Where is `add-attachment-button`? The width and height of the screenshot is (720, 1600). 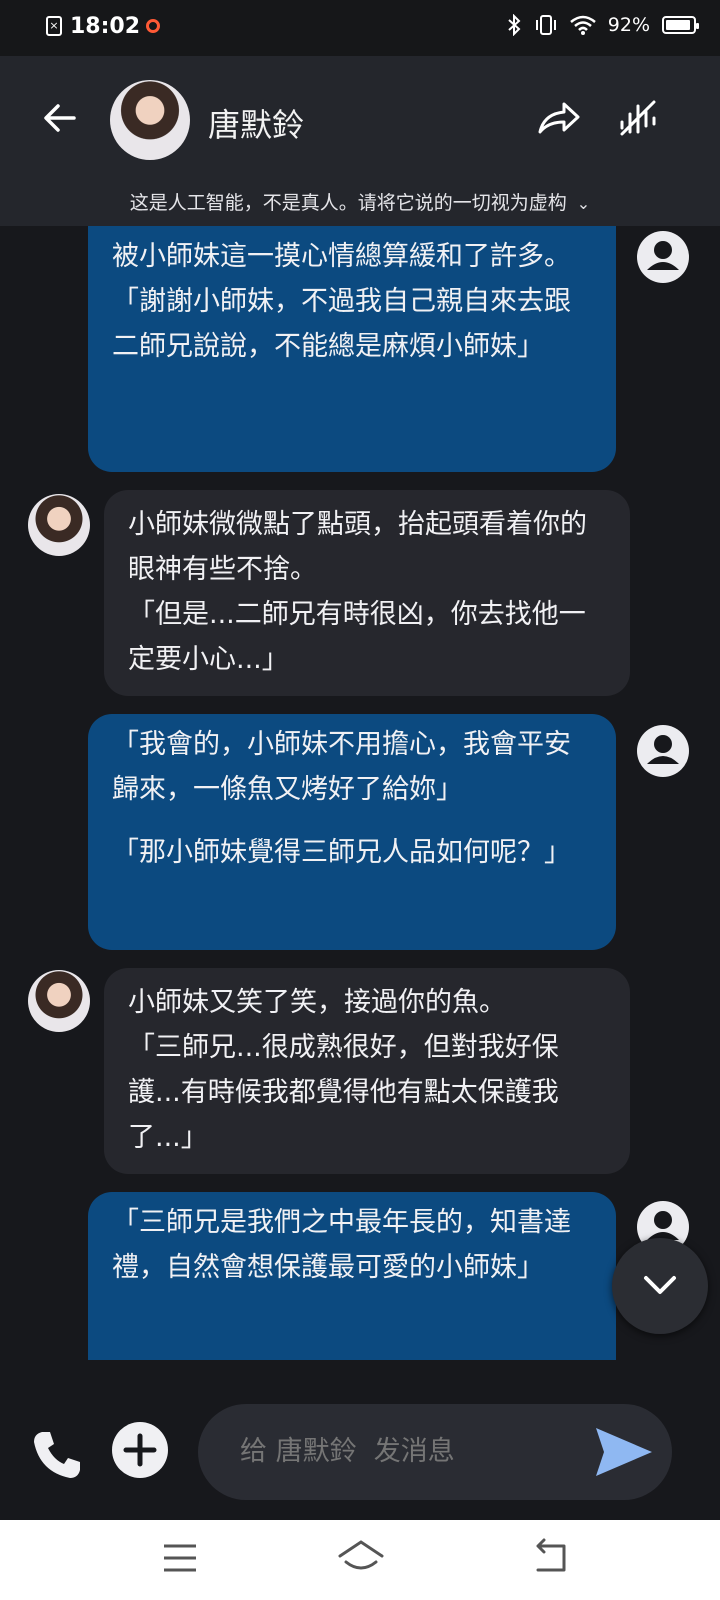
add-attachment-button is located at coordinates (140, 1450).